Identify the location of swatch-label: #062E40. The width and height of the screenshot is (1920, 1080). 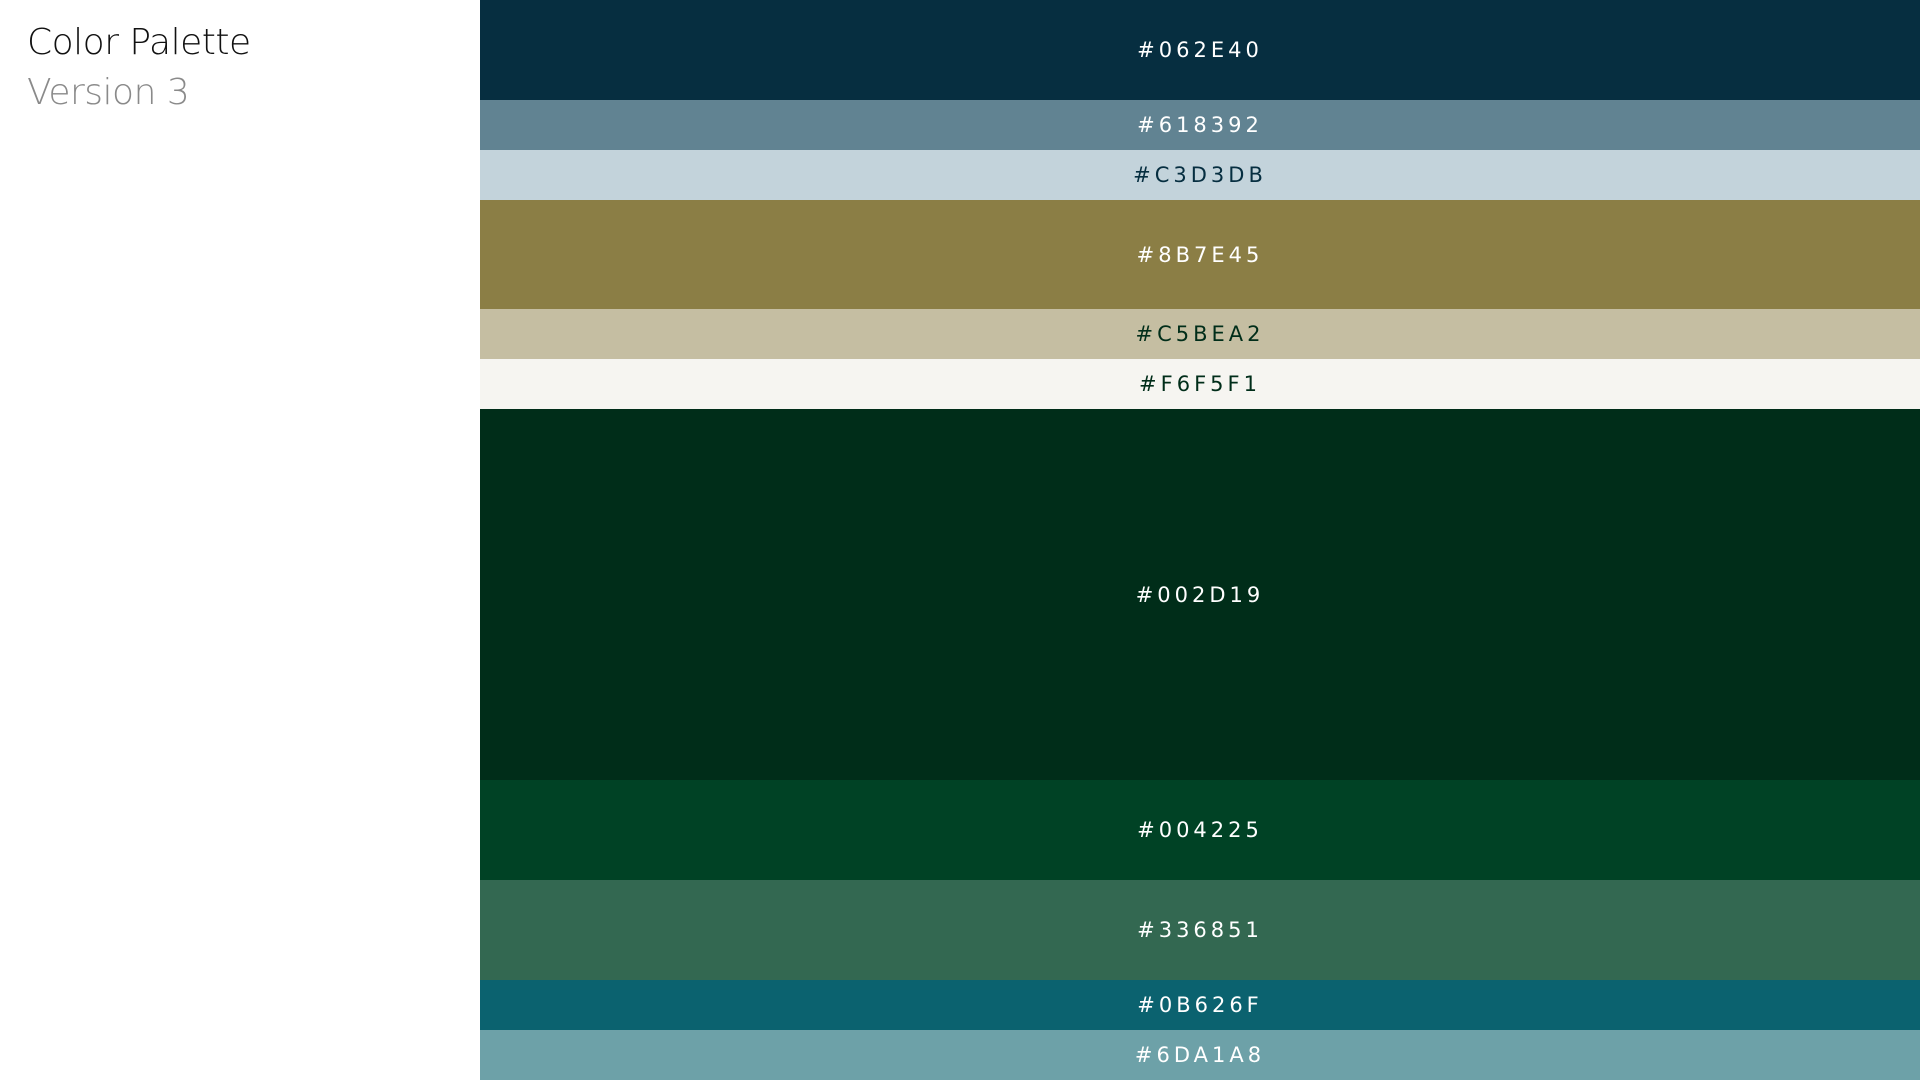
(1200, 50).